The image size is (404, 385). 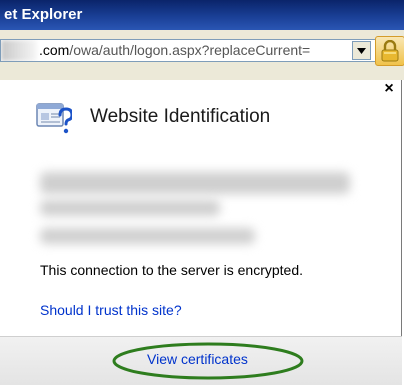 I want to click on address-input: .com/owa/auth/logon.aspx?replaceCurrent=, so click(x=188, y=50).